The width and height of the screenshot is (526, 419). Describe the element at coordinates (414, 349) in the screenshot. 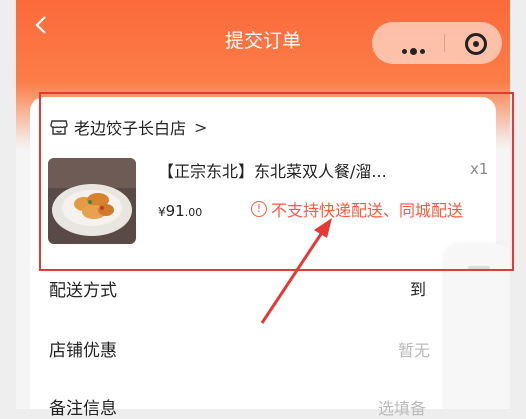

I see `store-discount-value: 暂无` at that location.